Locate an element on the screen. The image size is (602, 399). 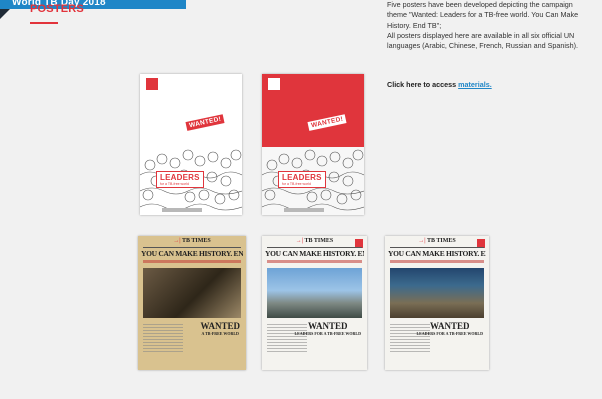
section-title: POSTERS is located at coordinates (57, 9).